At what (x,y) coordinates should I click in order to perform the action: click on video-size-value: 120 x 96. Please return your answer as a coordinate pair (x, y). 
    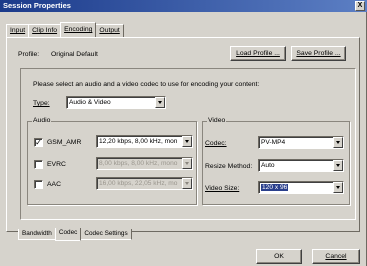
    Looking at the image, I should click on (275, 187).